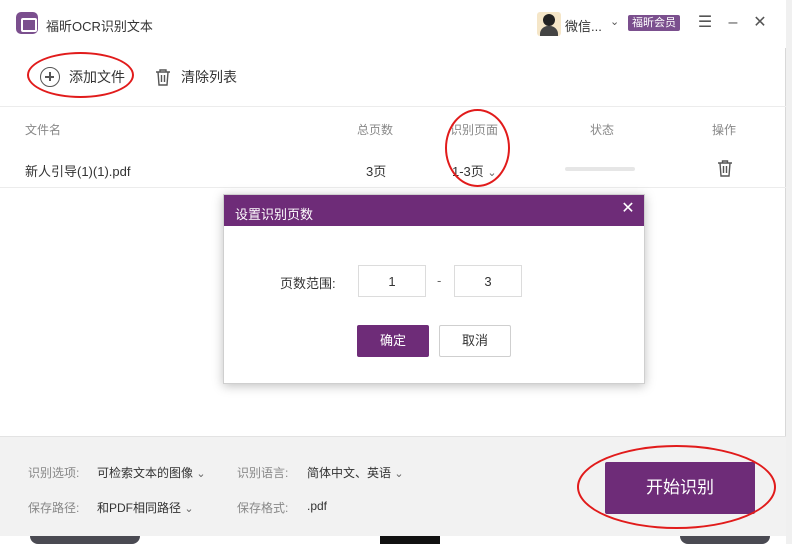  Describe the element at coordinates (308, 283) in the screenshot. I see `page-range-label: 页数范围:` at that location.